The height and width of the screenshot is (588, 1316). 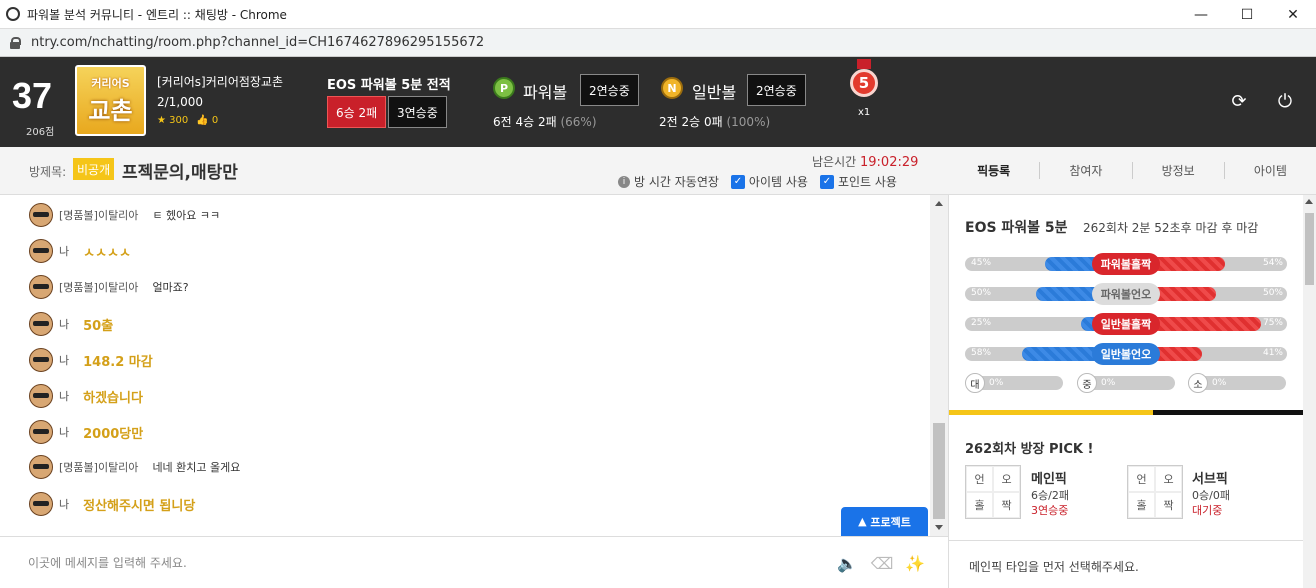 I want to click on odd-even-normalball-bar: 25% 75% 일반볼홀짝, so click(x=1126, y=324).